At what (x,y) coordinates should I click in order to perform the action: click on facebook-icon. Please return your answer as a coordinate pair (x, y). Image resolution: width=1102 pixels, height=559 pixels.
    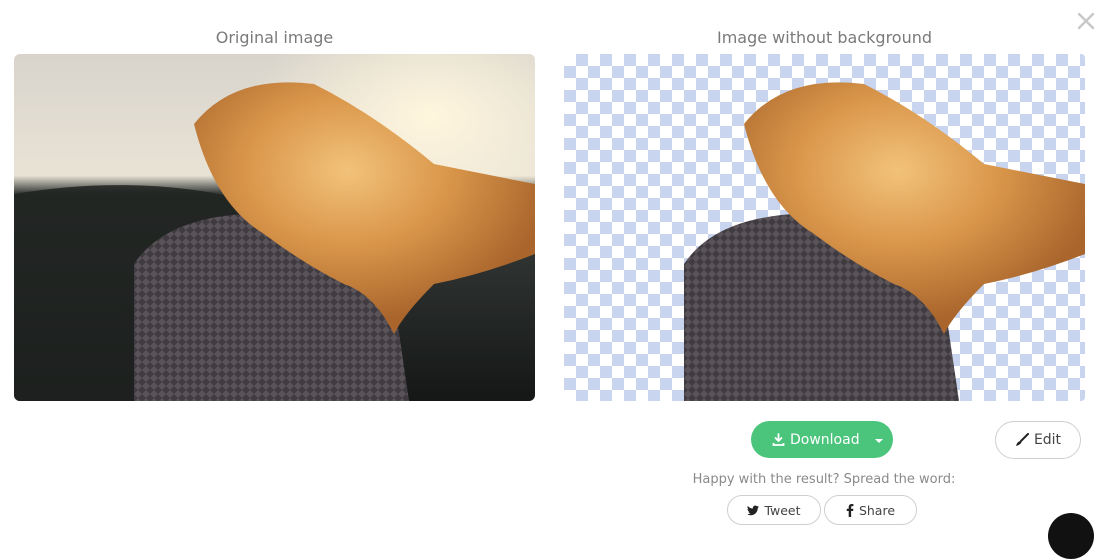
    Looking at the image, I should click on (850, 510).